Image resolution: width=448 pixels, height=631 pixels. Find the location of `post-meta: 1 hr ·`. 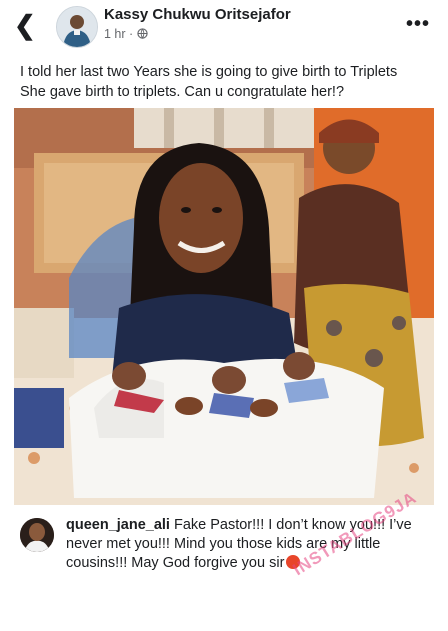

post-meta: 1 hr · is located at coordinates (126, 34).